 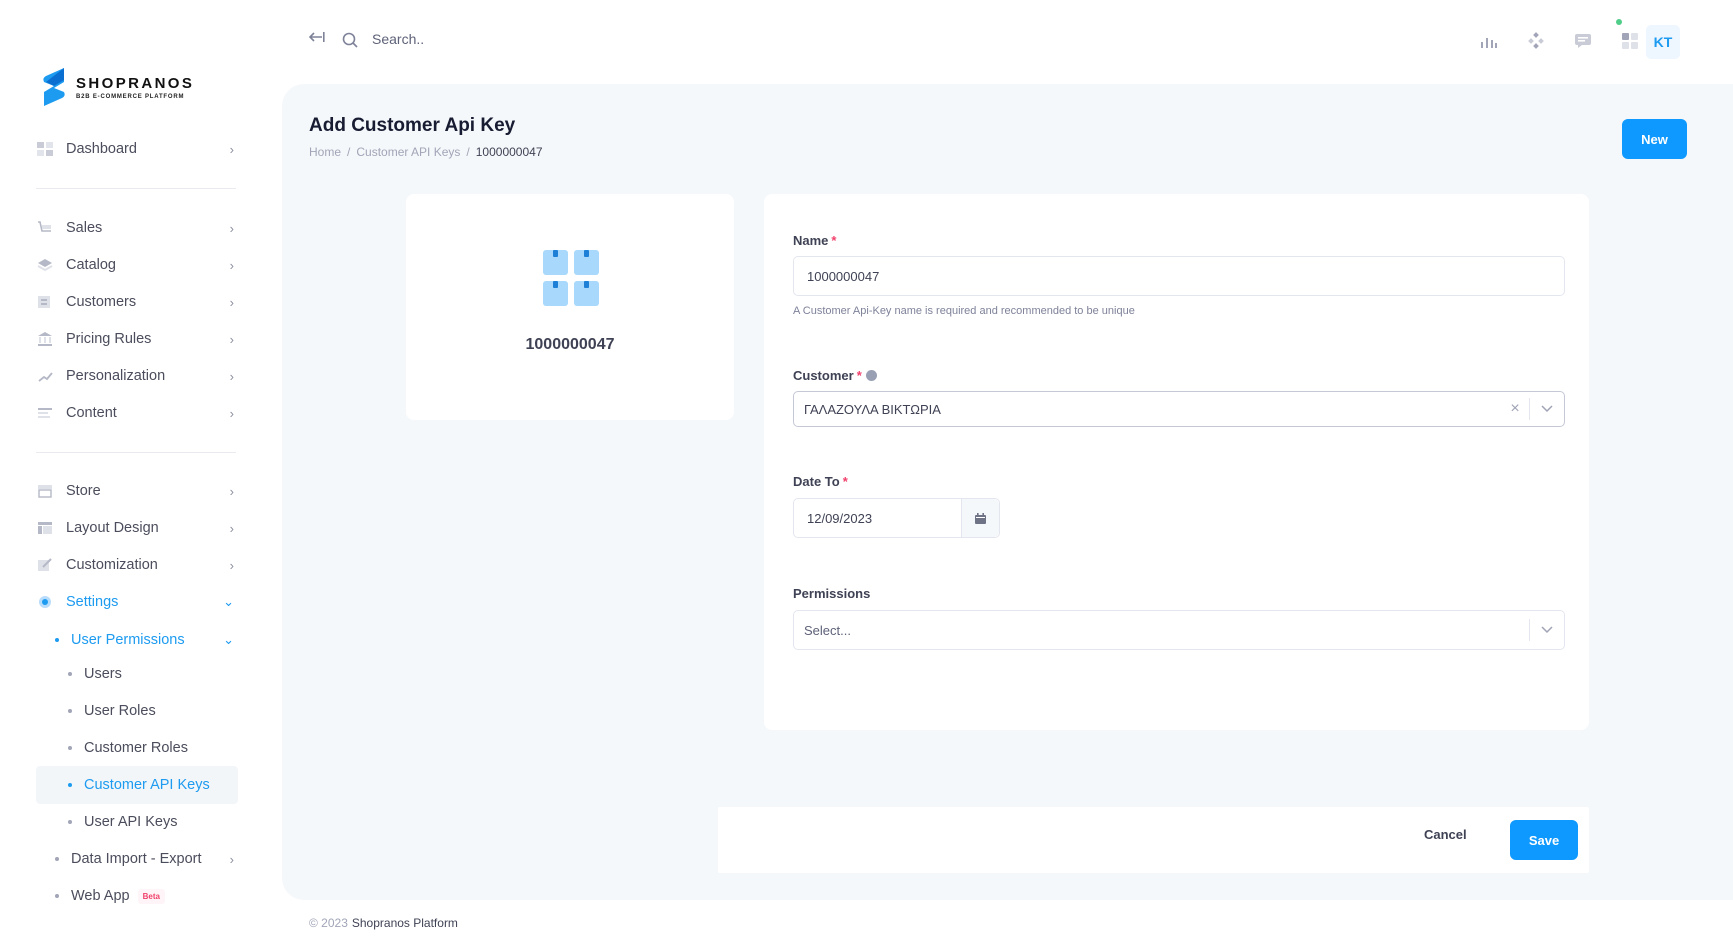 I want to click on sidebar-item-dashboard: Dashboard ›, so click(x=139, y=149).